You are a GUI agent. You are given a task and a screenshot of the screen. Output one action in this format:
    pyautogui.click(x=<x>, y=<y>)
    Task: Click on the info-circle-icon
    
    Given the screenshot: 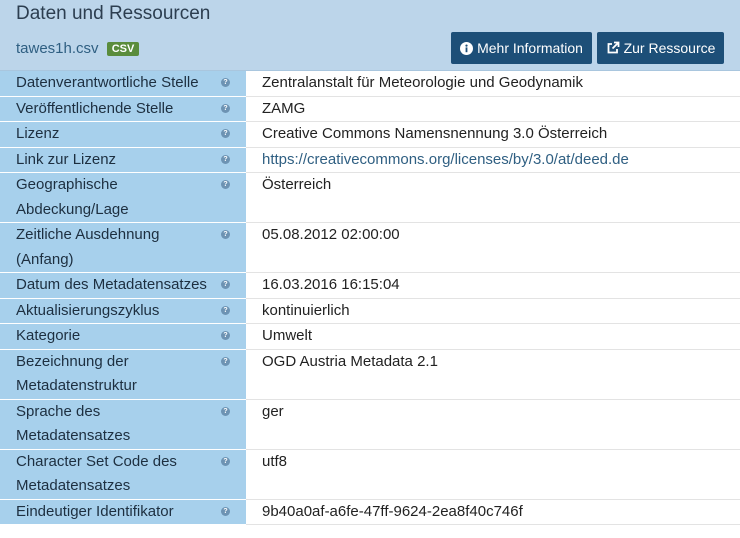 What is the action you would take?
    pyautogui.click(x=467, y=50)
    